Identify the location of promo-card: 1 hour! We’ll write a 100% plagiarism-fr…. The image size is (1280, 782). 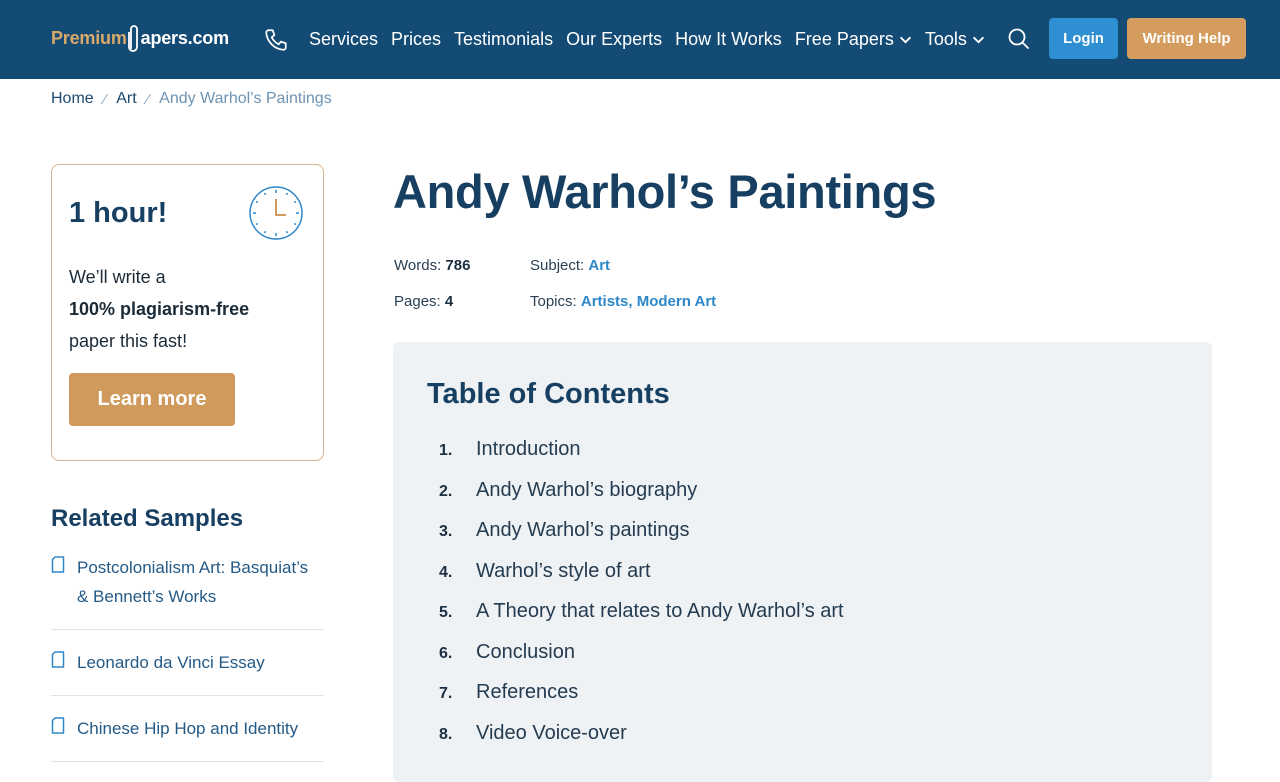
(187, 312).